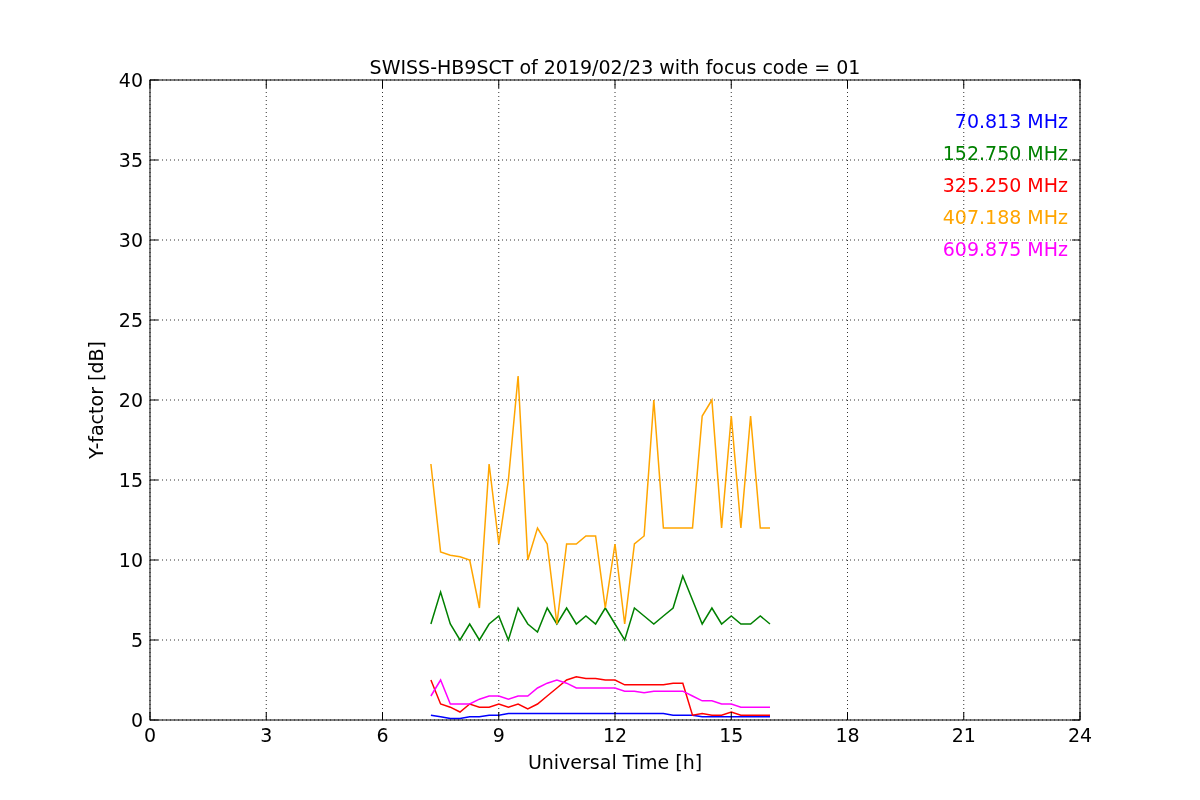 The image size is (1200, 800). I want to click on tick-label: 30, so click(130, 240).